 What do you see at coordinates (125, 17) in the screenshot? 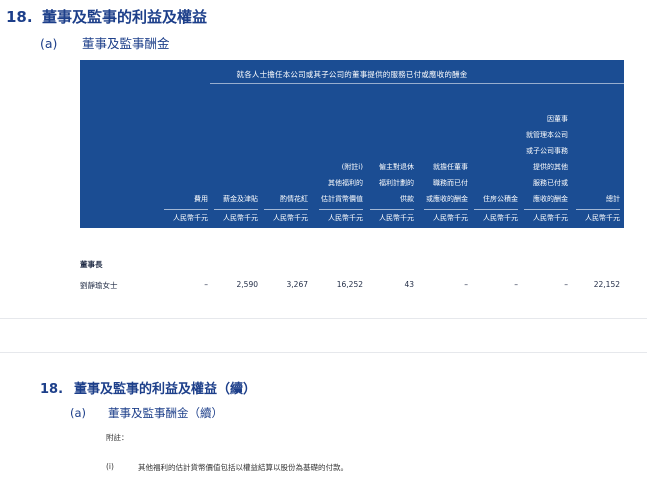
I see `section-title: 董事及監事的利益及權益` at bounding box center [125, 17].